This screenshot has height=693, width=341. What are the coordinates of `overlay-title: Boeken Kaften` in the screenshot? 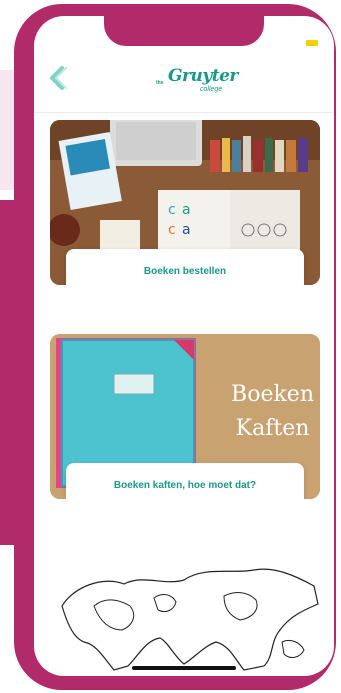 It's located at (272, 412).